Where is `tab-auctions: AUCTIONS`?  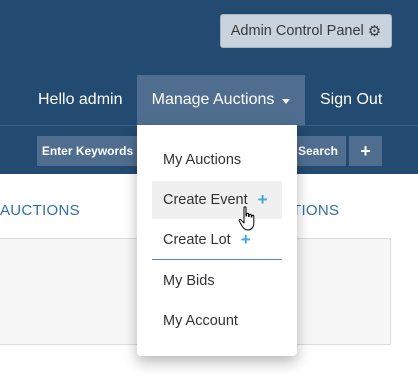
tab-auctions: AUCTIONS is located at coordinates (40, 210).